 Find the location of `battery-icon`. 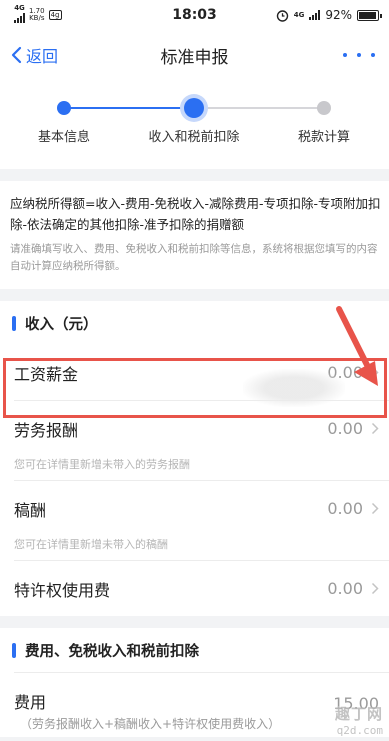

battery-icon is located at coordinates (369, 15).